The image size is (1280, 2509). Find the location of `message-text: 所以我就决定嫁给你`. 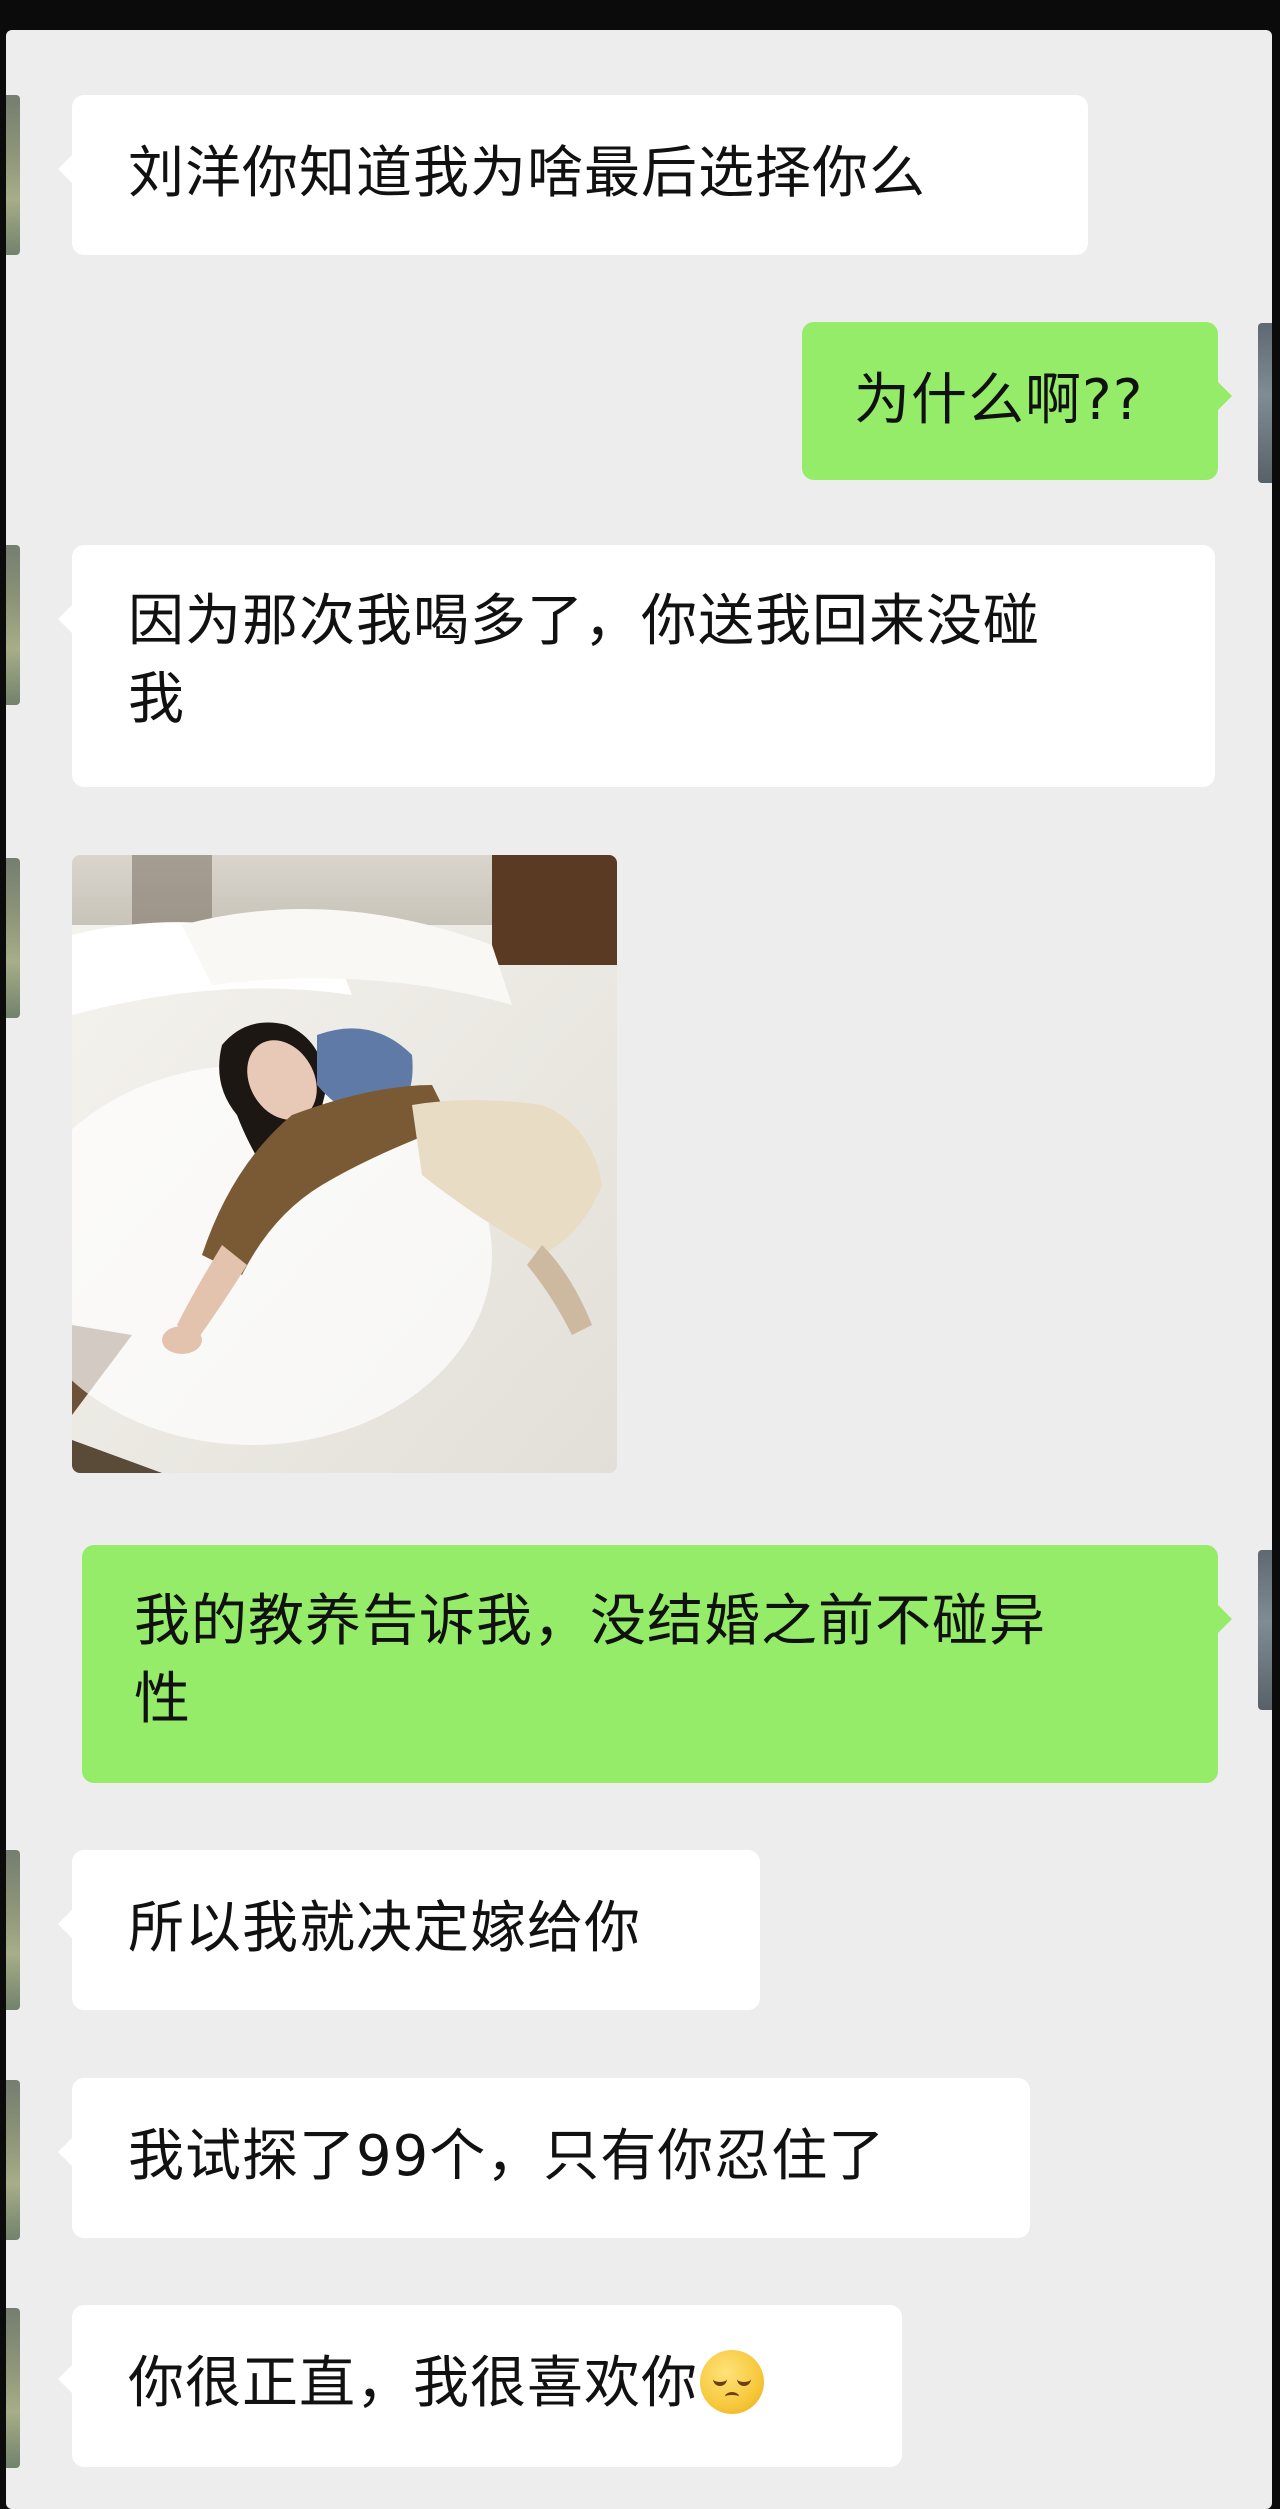

message-text: 所以我就决定嫁给你 is located at coordinates (384, 1928).